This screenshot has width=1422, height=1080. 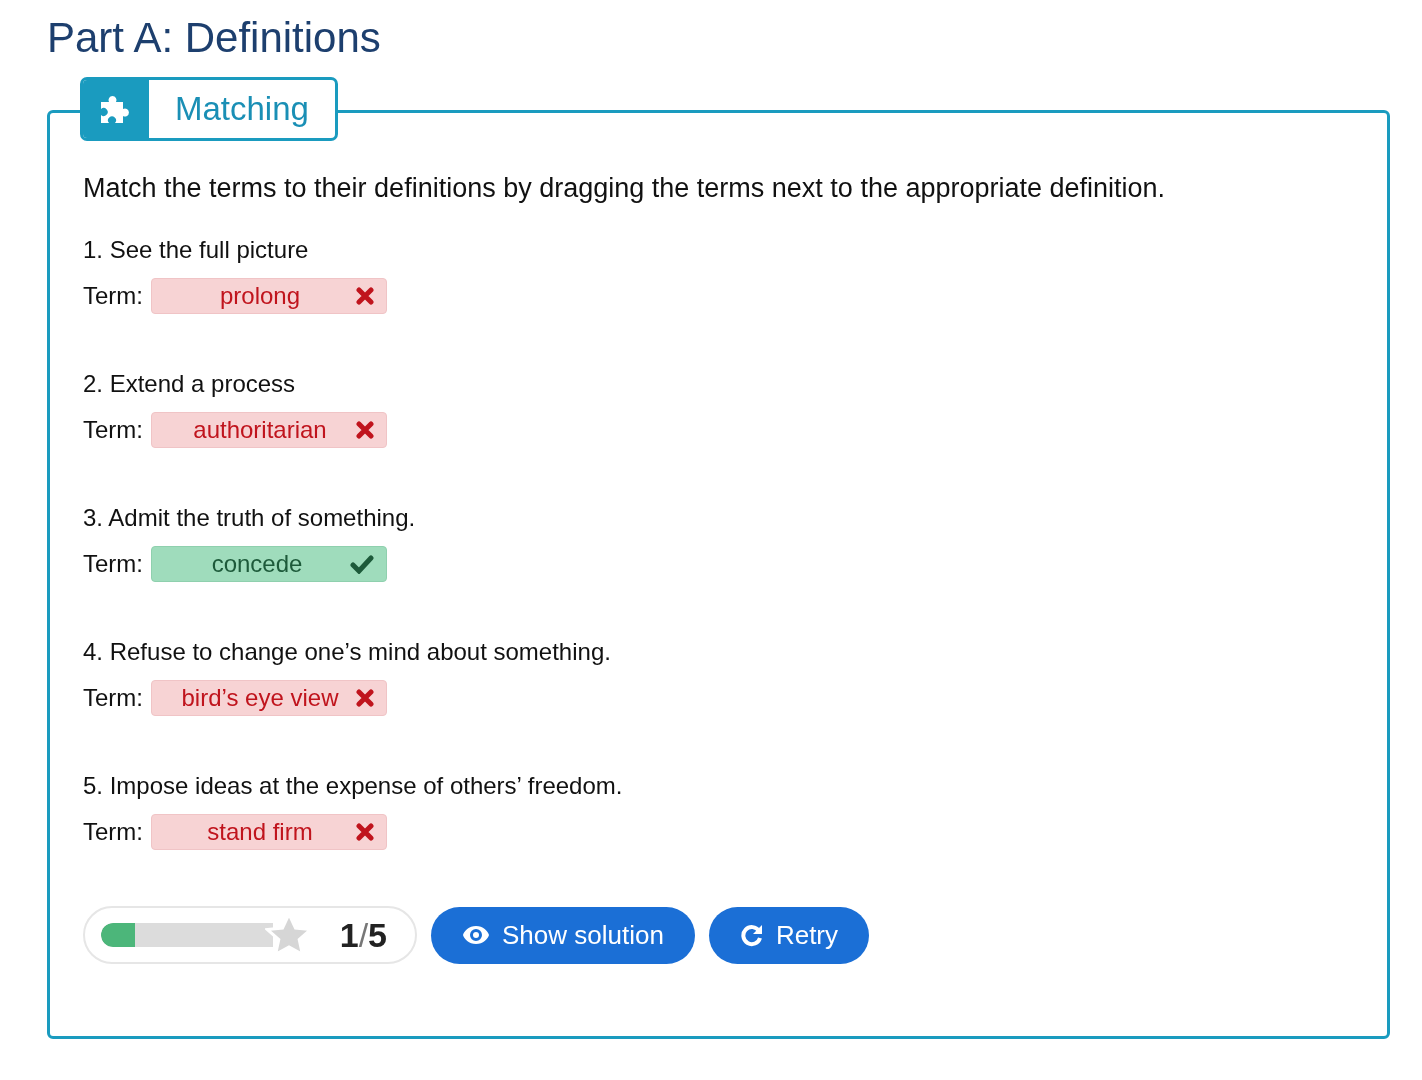 I want to click on definition: 5. Impose ideas at the expense of others’ freedom., so click(x=353, y=786).